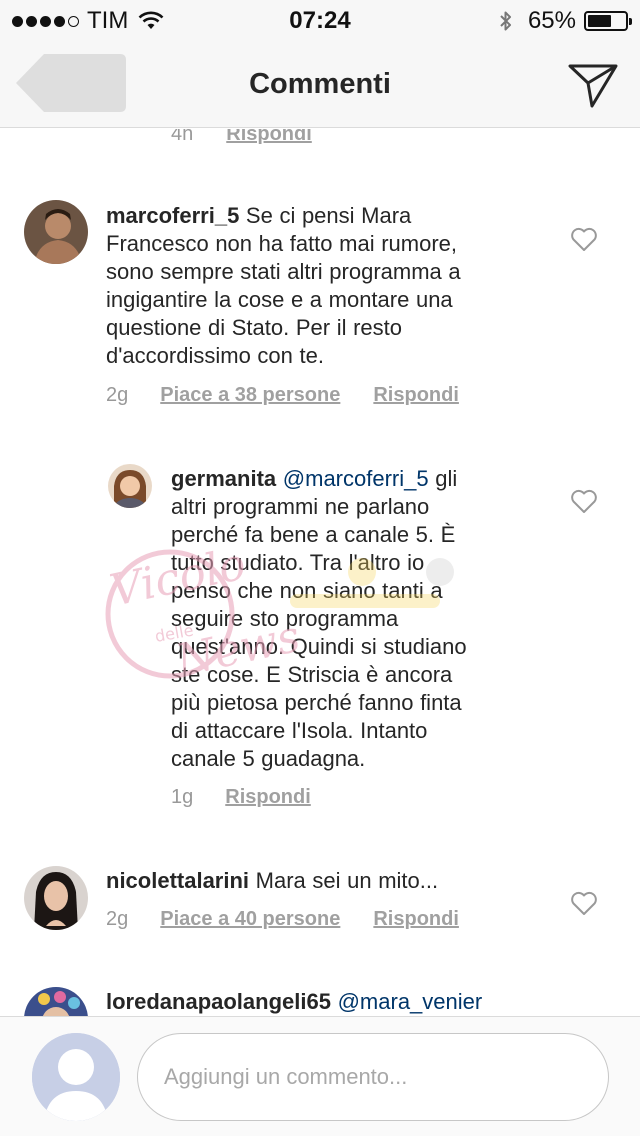 This screenshot has height=1136, width=640. What do you see at coordinates (250, 919) in the screenshot?
I see `likes-link: Piace a 40 persone` at bounding box center [250, 919].